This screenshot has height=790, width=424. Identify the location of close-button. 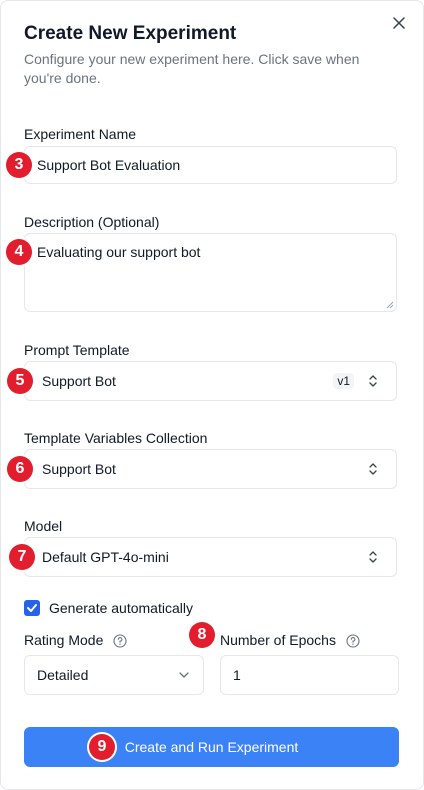
(399, 23).